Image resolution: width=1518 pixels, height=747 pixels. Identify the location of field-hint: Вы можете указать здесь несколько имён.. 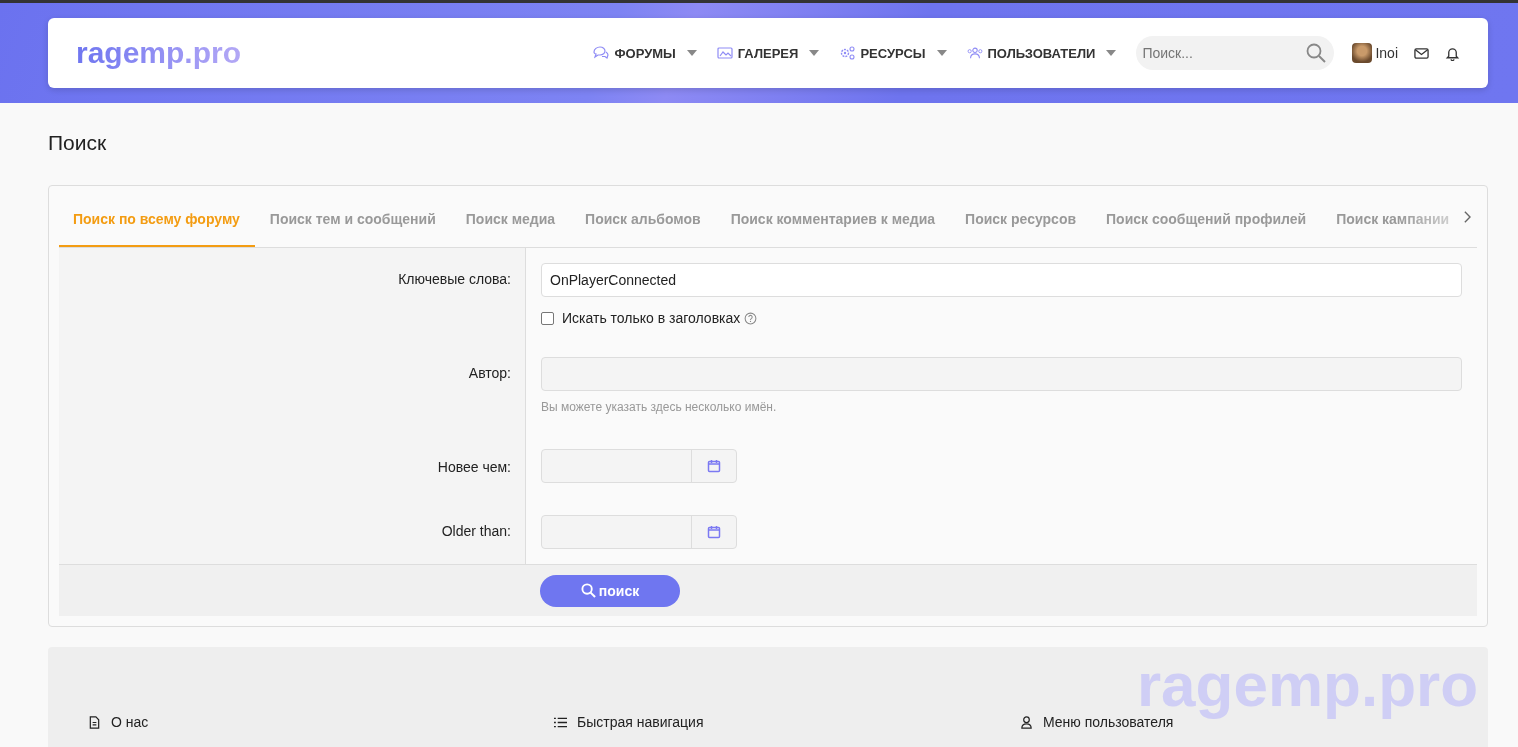
(659, 408).